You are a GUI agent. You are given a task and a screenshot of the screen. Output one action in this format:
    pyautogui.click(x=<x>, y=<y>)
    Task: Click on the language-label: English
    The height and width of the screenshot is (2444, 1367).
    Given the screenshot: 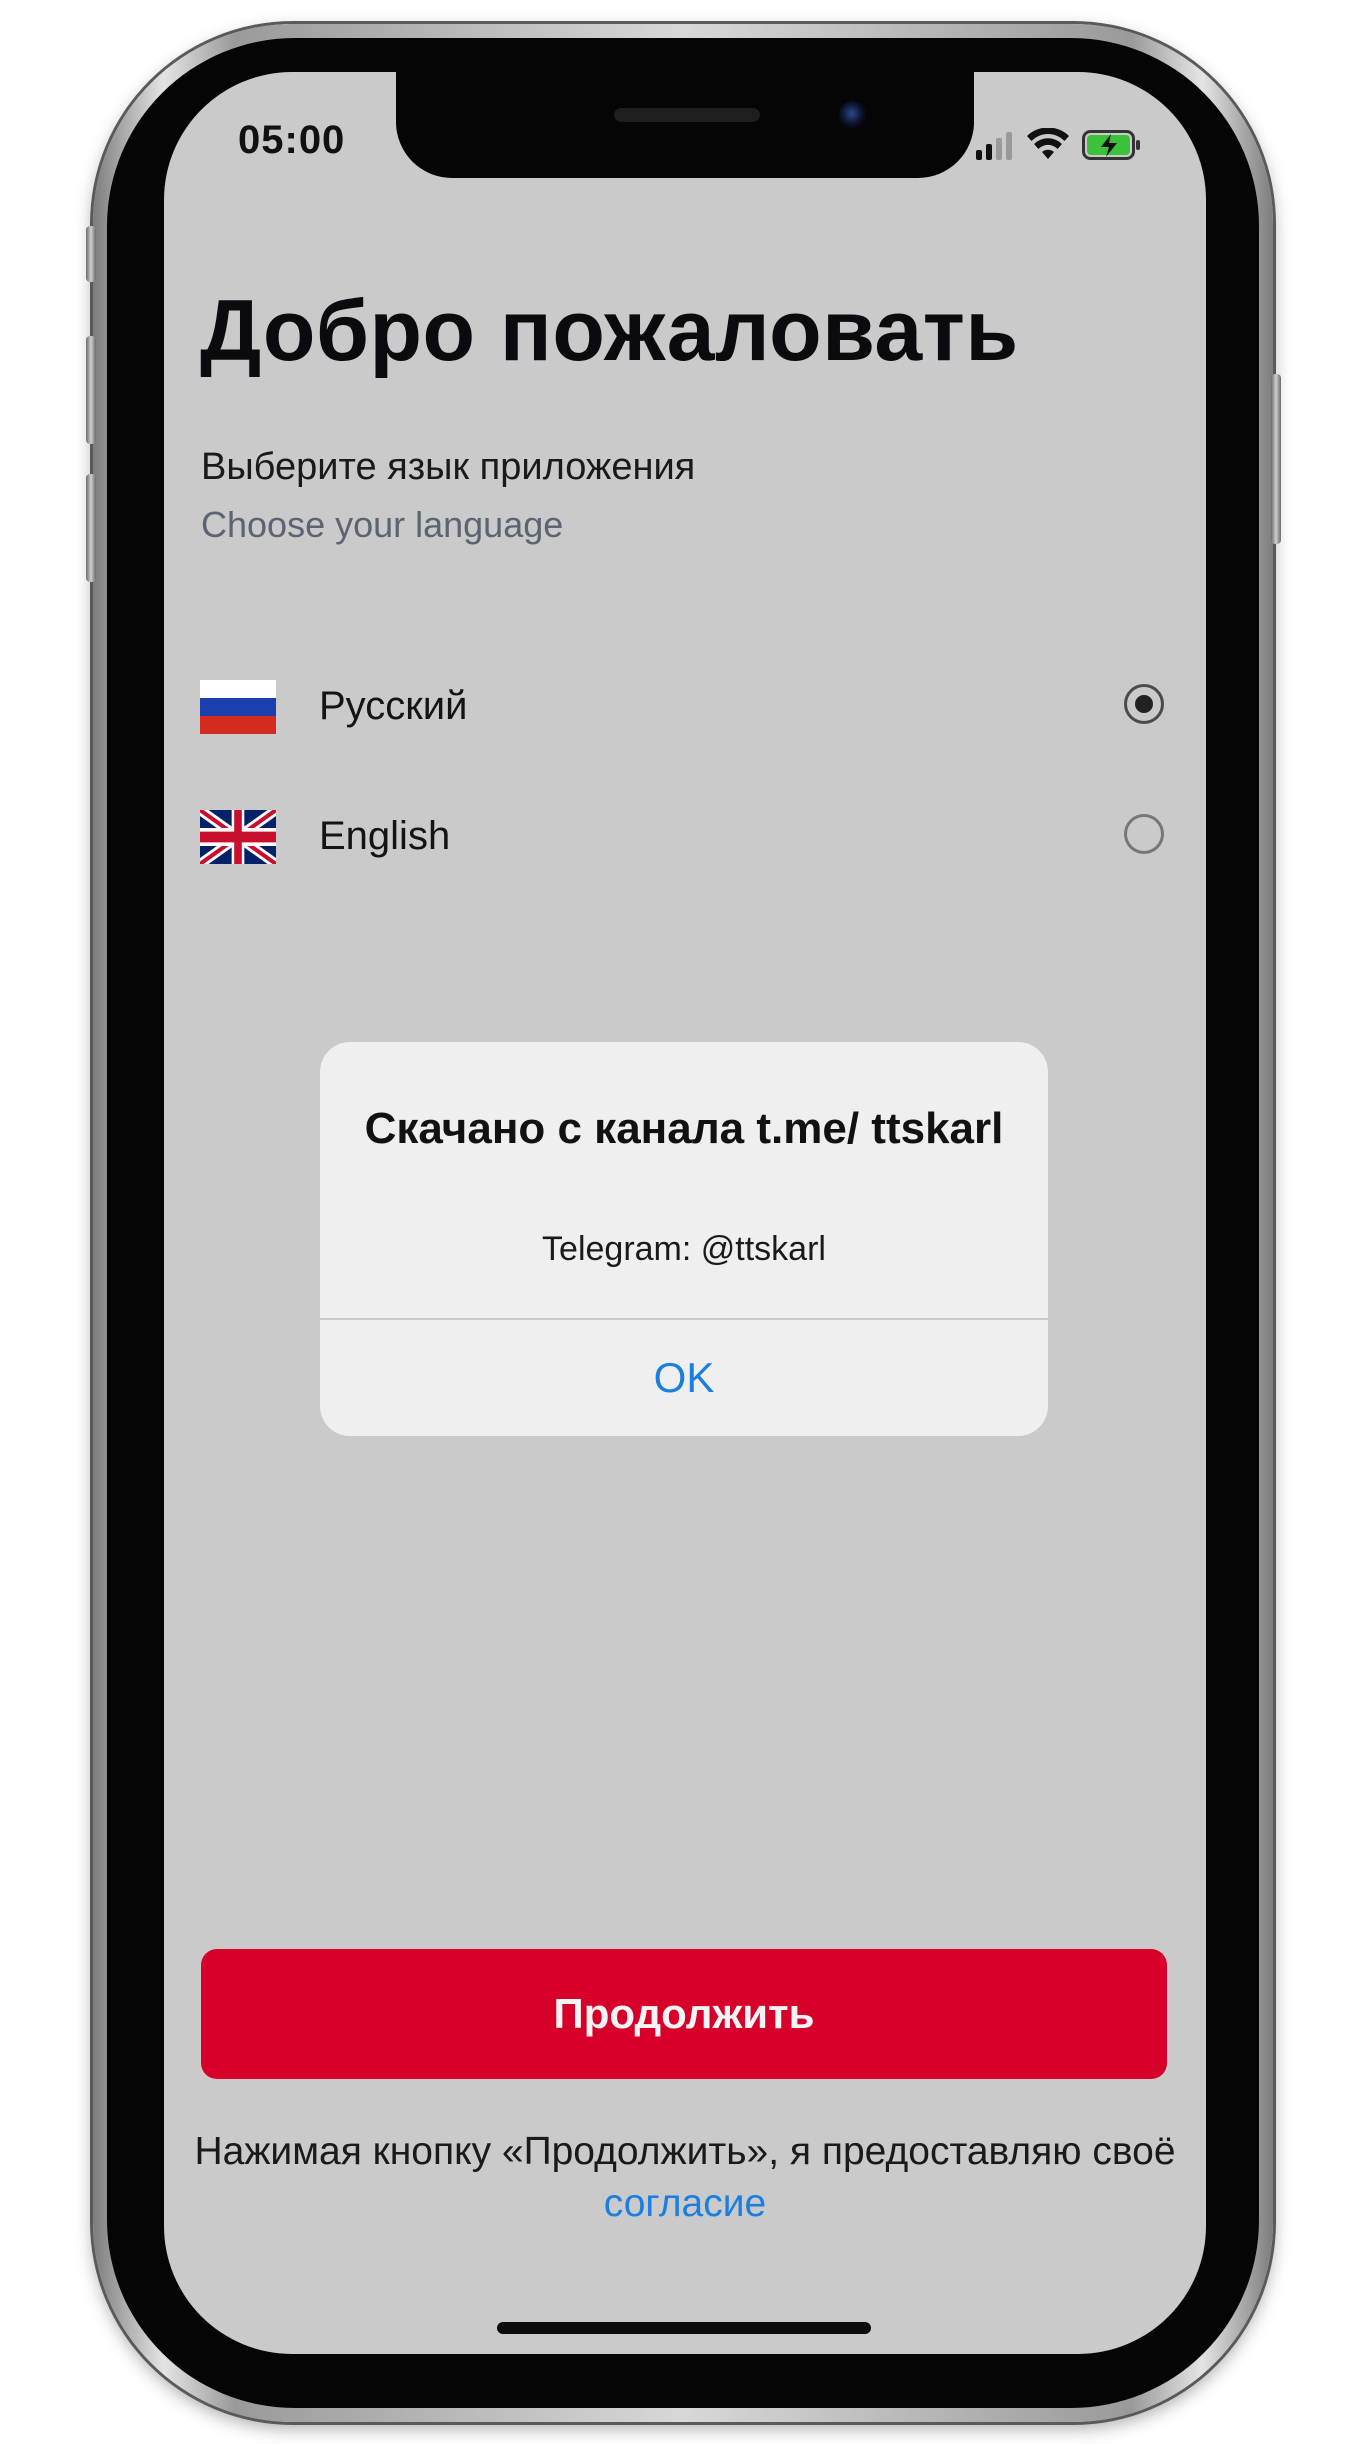 What is the action you would take?
    pyautogui.click(x=385, y=836)
    